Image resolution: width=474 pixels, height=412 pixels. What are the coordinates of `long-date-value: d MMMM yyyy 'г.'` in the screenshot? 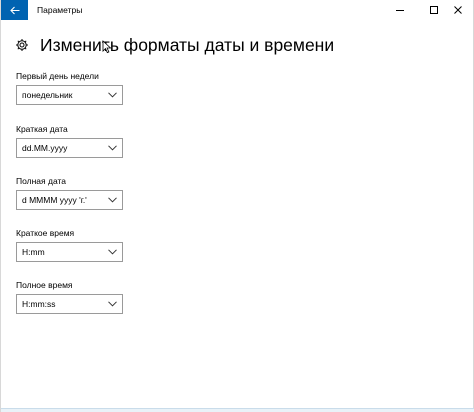 It's located at (54, 200).